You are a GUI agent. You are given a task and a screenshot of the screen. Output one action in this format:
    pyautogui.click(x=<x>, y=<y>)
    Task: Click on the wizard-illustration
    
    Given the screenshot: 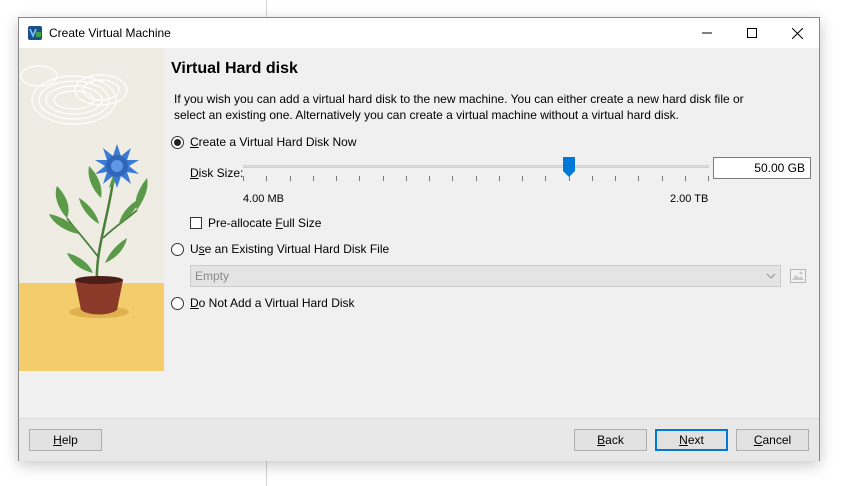 What is the action you would take?
    pyautogui.click(x=91, y=209)
    